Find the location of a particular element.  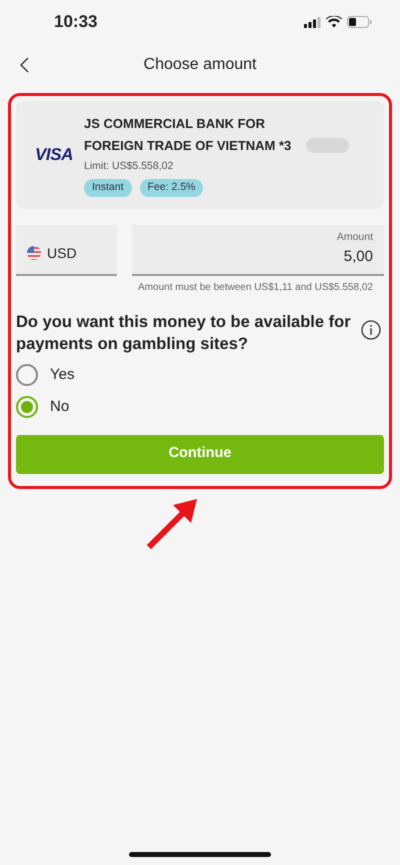

question-text: Do you want this money to be available for payments on gambling sites? is located at coordinates (183, 333).